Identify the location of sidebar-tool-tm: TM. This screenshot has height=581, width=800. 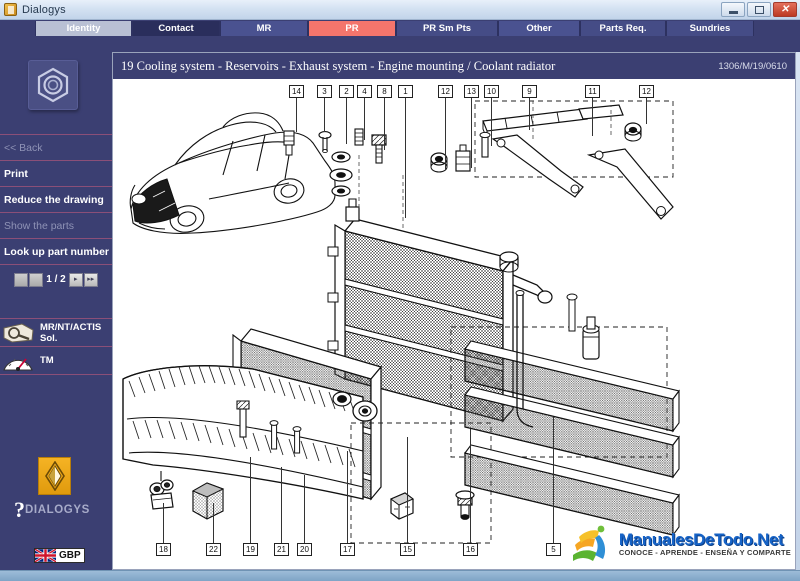
(56, 360).